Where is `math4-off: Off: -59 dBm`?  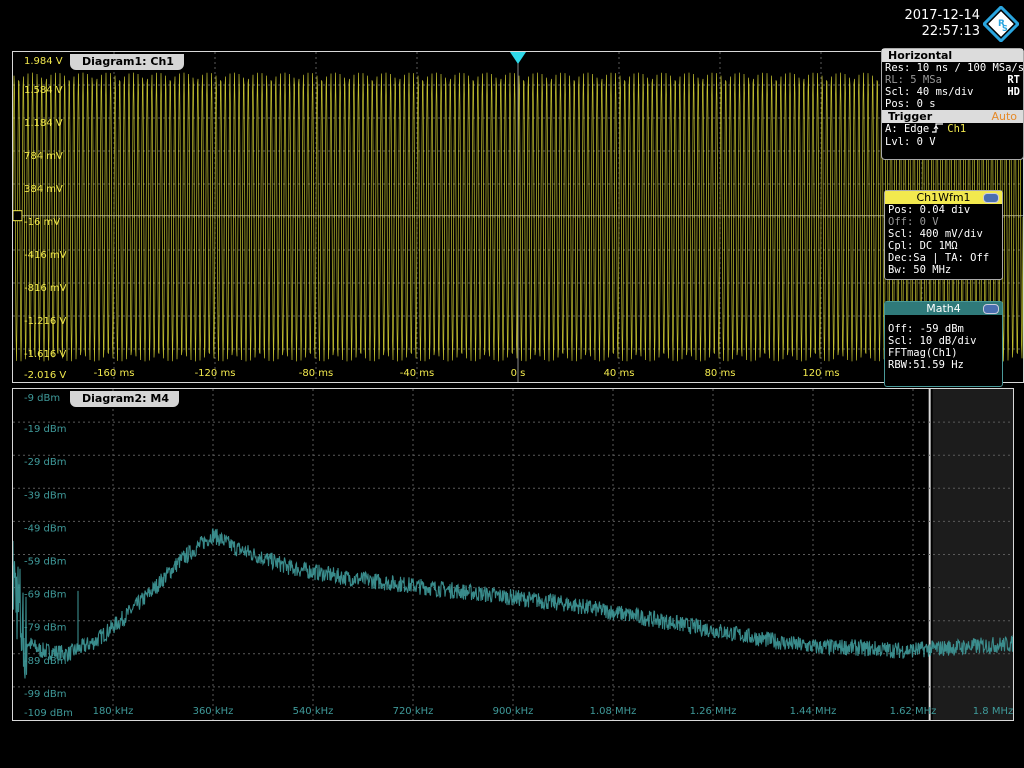 math4-off: Off: -59 dBm is located at coordinates (926, 329).